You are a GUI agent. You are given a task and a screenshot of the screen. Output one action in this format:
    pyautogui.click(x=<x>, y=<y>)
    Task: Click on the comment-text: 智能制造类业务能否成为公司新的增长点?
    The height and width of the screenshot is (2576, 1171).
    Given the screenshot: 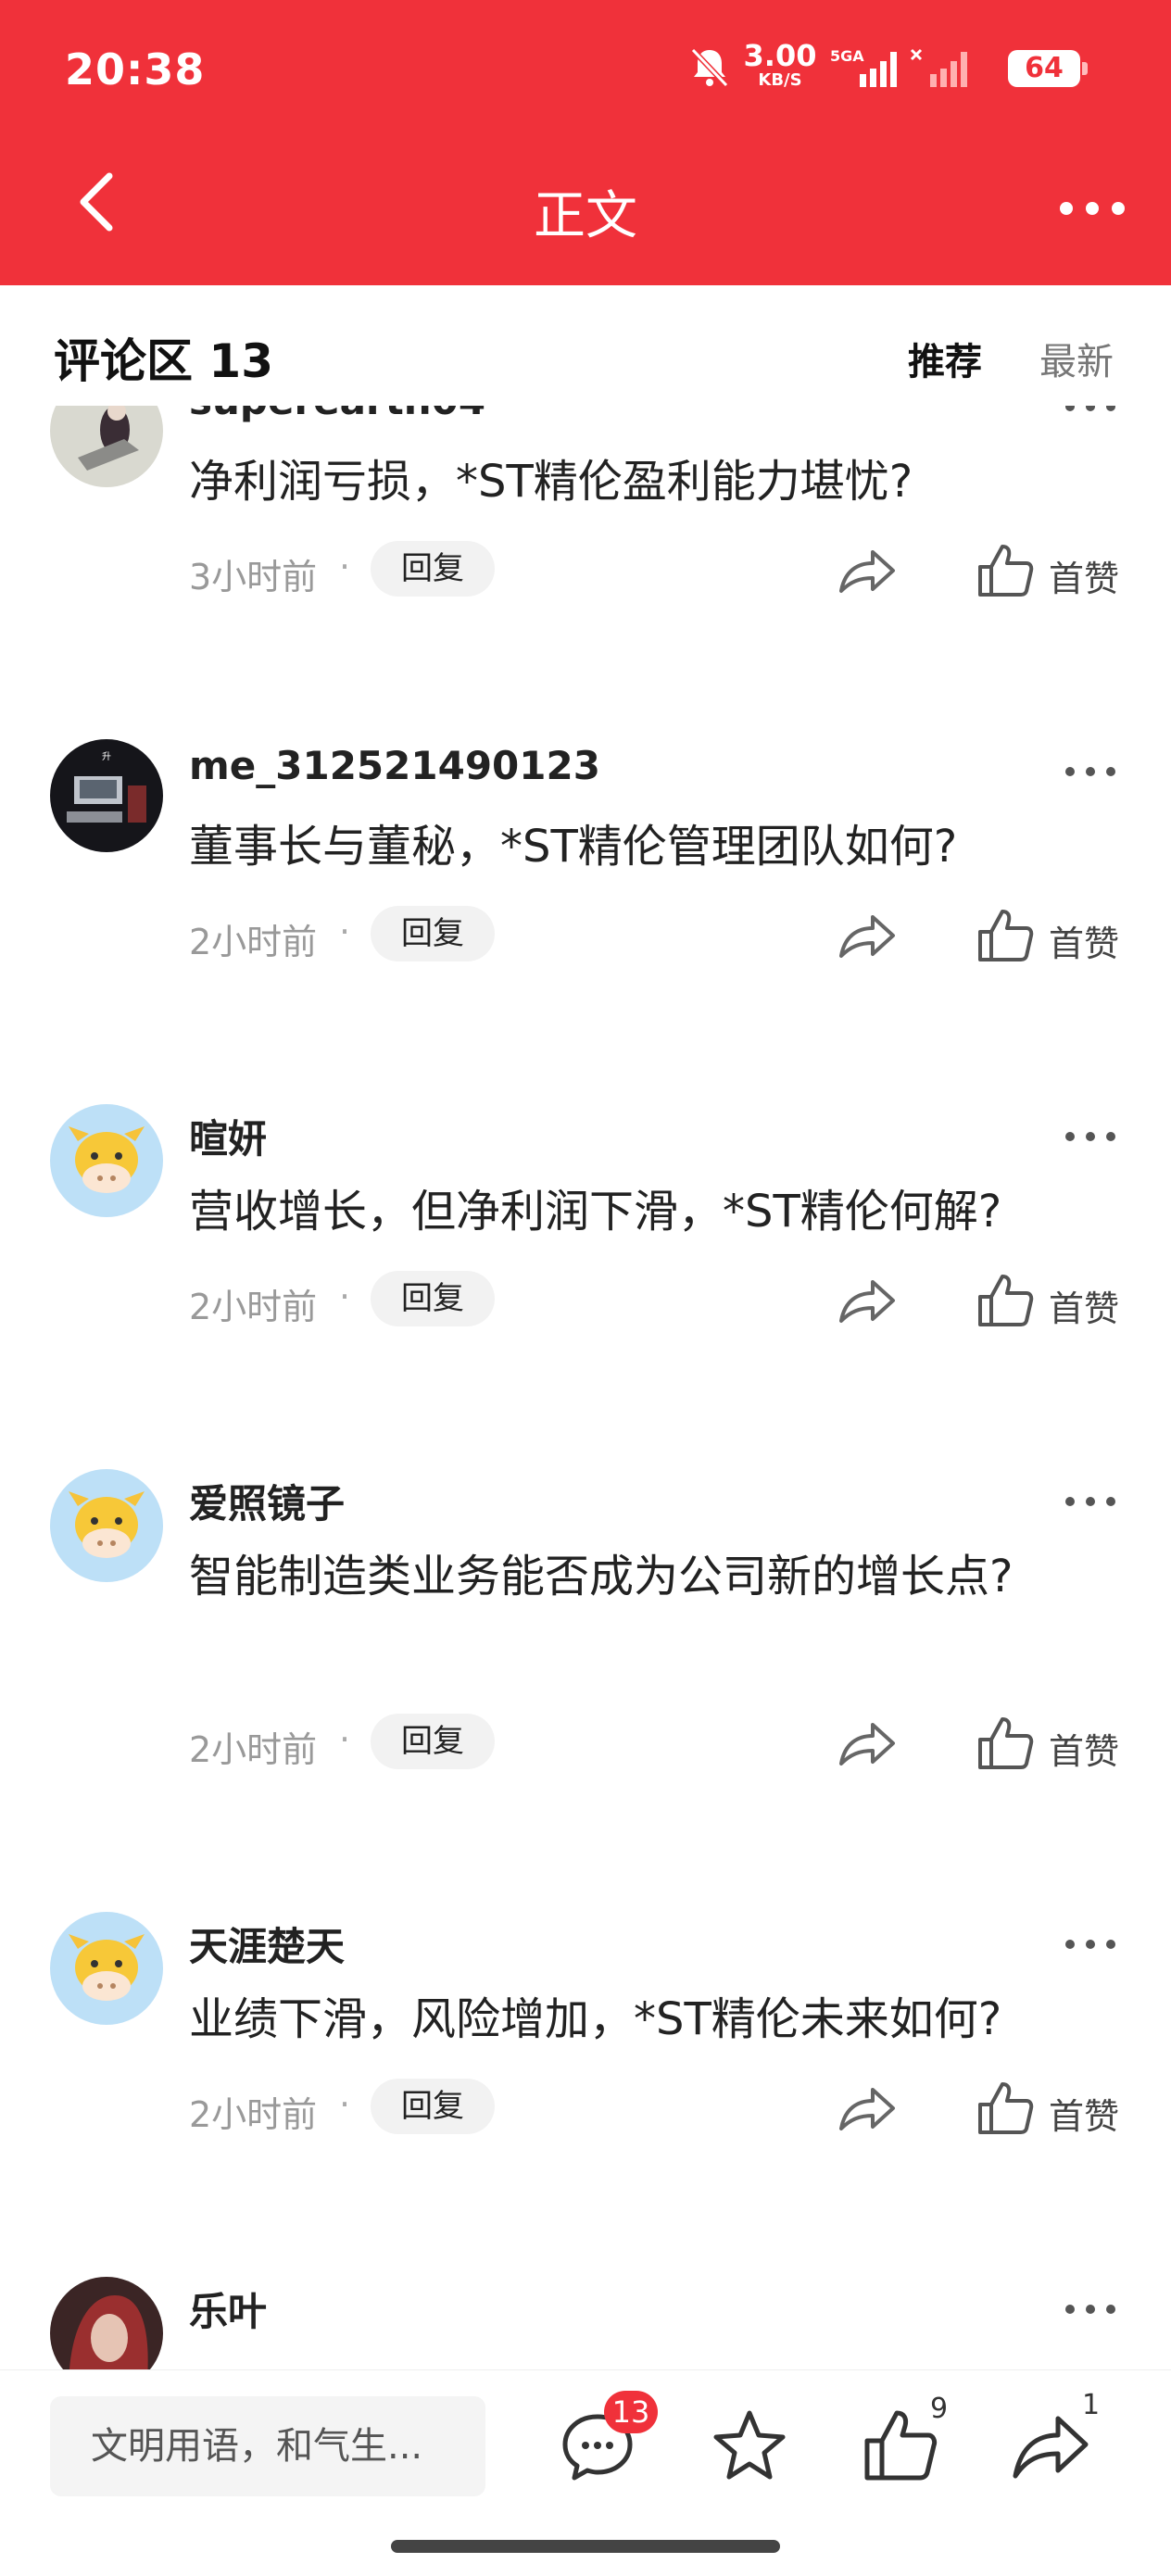 What is the action you would take?
    pyautogui.click(x=602, y=1576)
    